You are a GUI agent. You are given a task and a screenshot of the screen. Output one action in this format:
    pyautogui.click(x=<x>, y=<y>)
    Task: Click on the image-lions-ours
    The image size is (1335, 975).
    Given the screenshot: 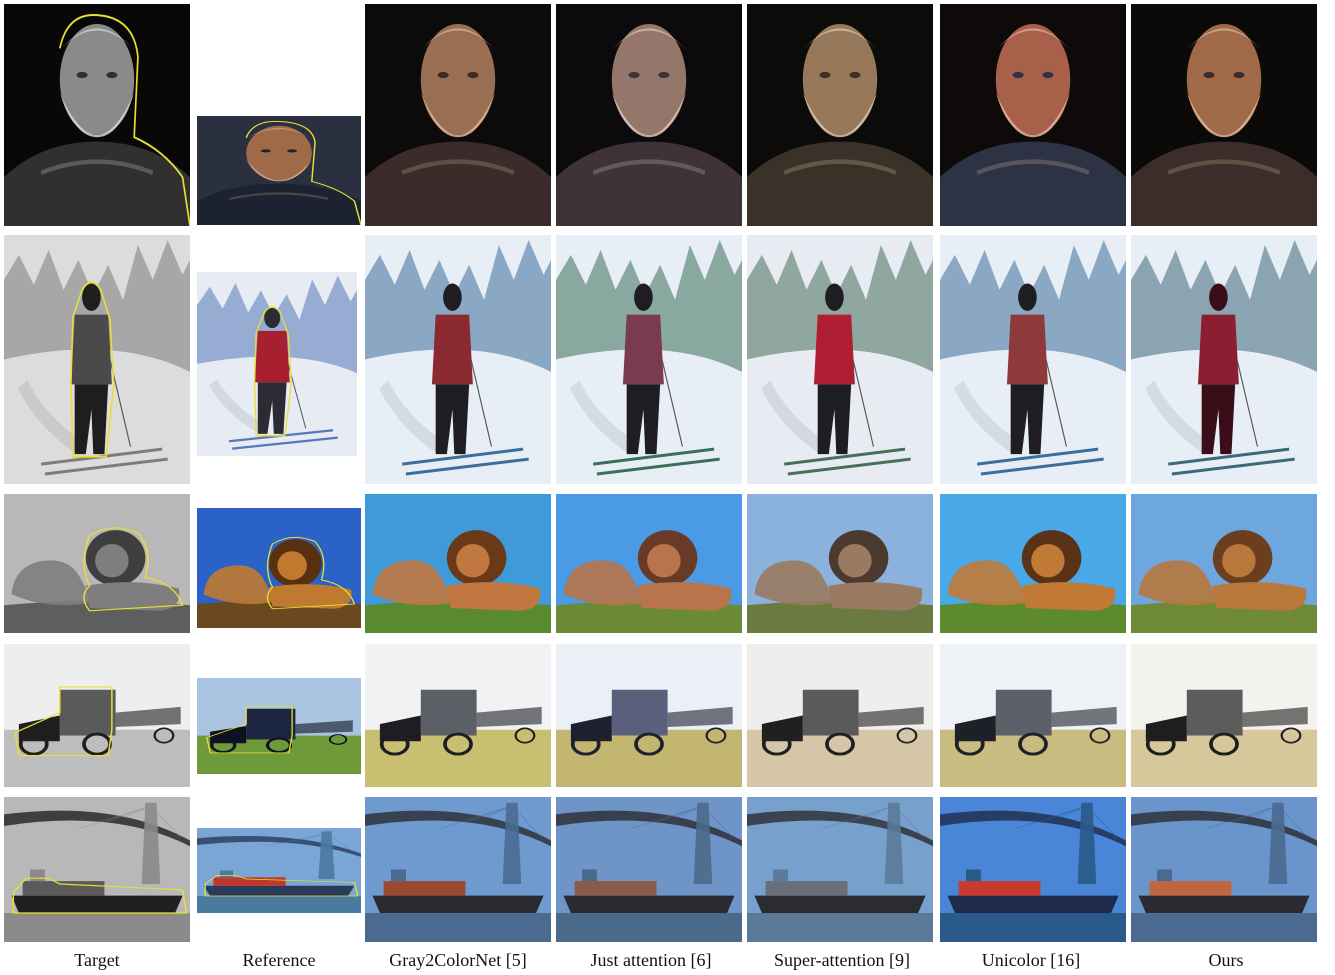 What is the action you would take?
    pyautogui.click(x=1224, y=563)
    